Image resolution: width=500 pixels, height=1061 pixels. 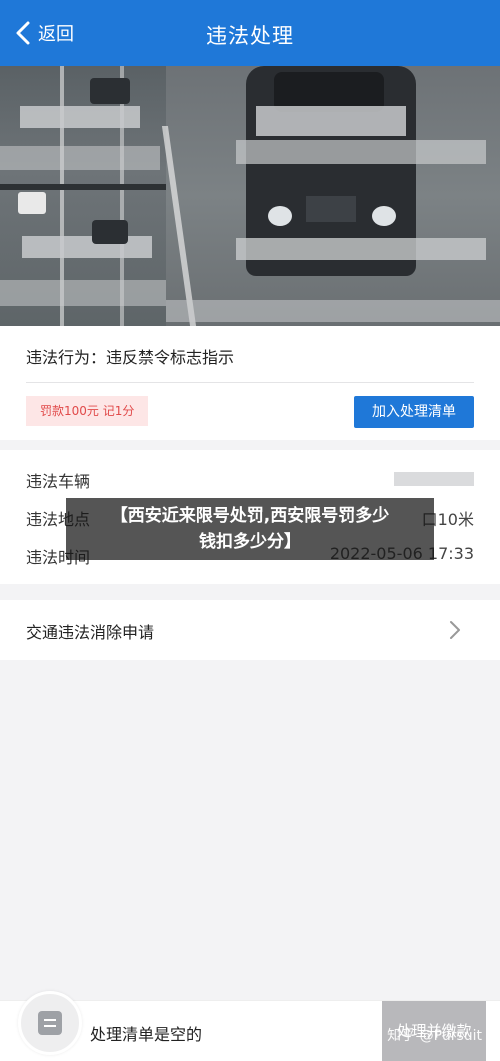 I want to click on violation-behavior: 违法行为：违反禁令标志指示, so click(x=130, y=357).